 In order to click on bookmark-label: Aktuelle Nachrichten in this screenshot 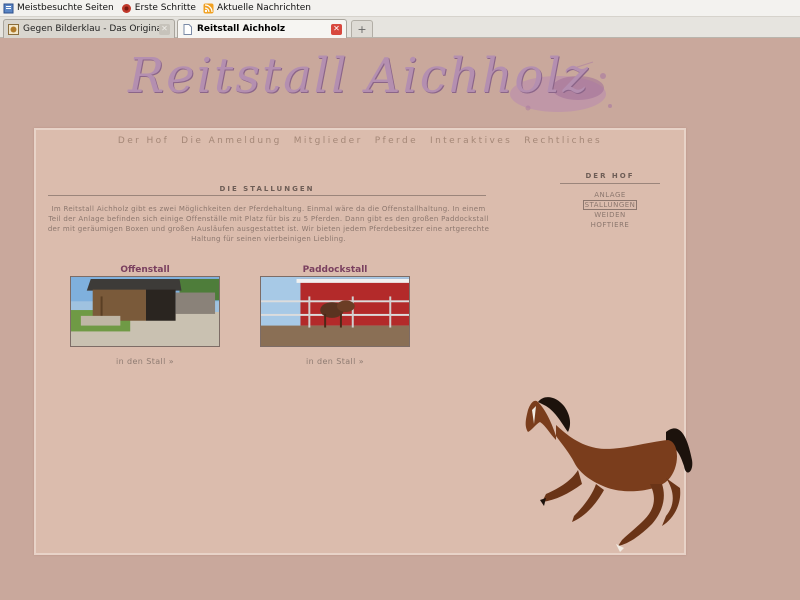, I will do `click(263, 8)`.